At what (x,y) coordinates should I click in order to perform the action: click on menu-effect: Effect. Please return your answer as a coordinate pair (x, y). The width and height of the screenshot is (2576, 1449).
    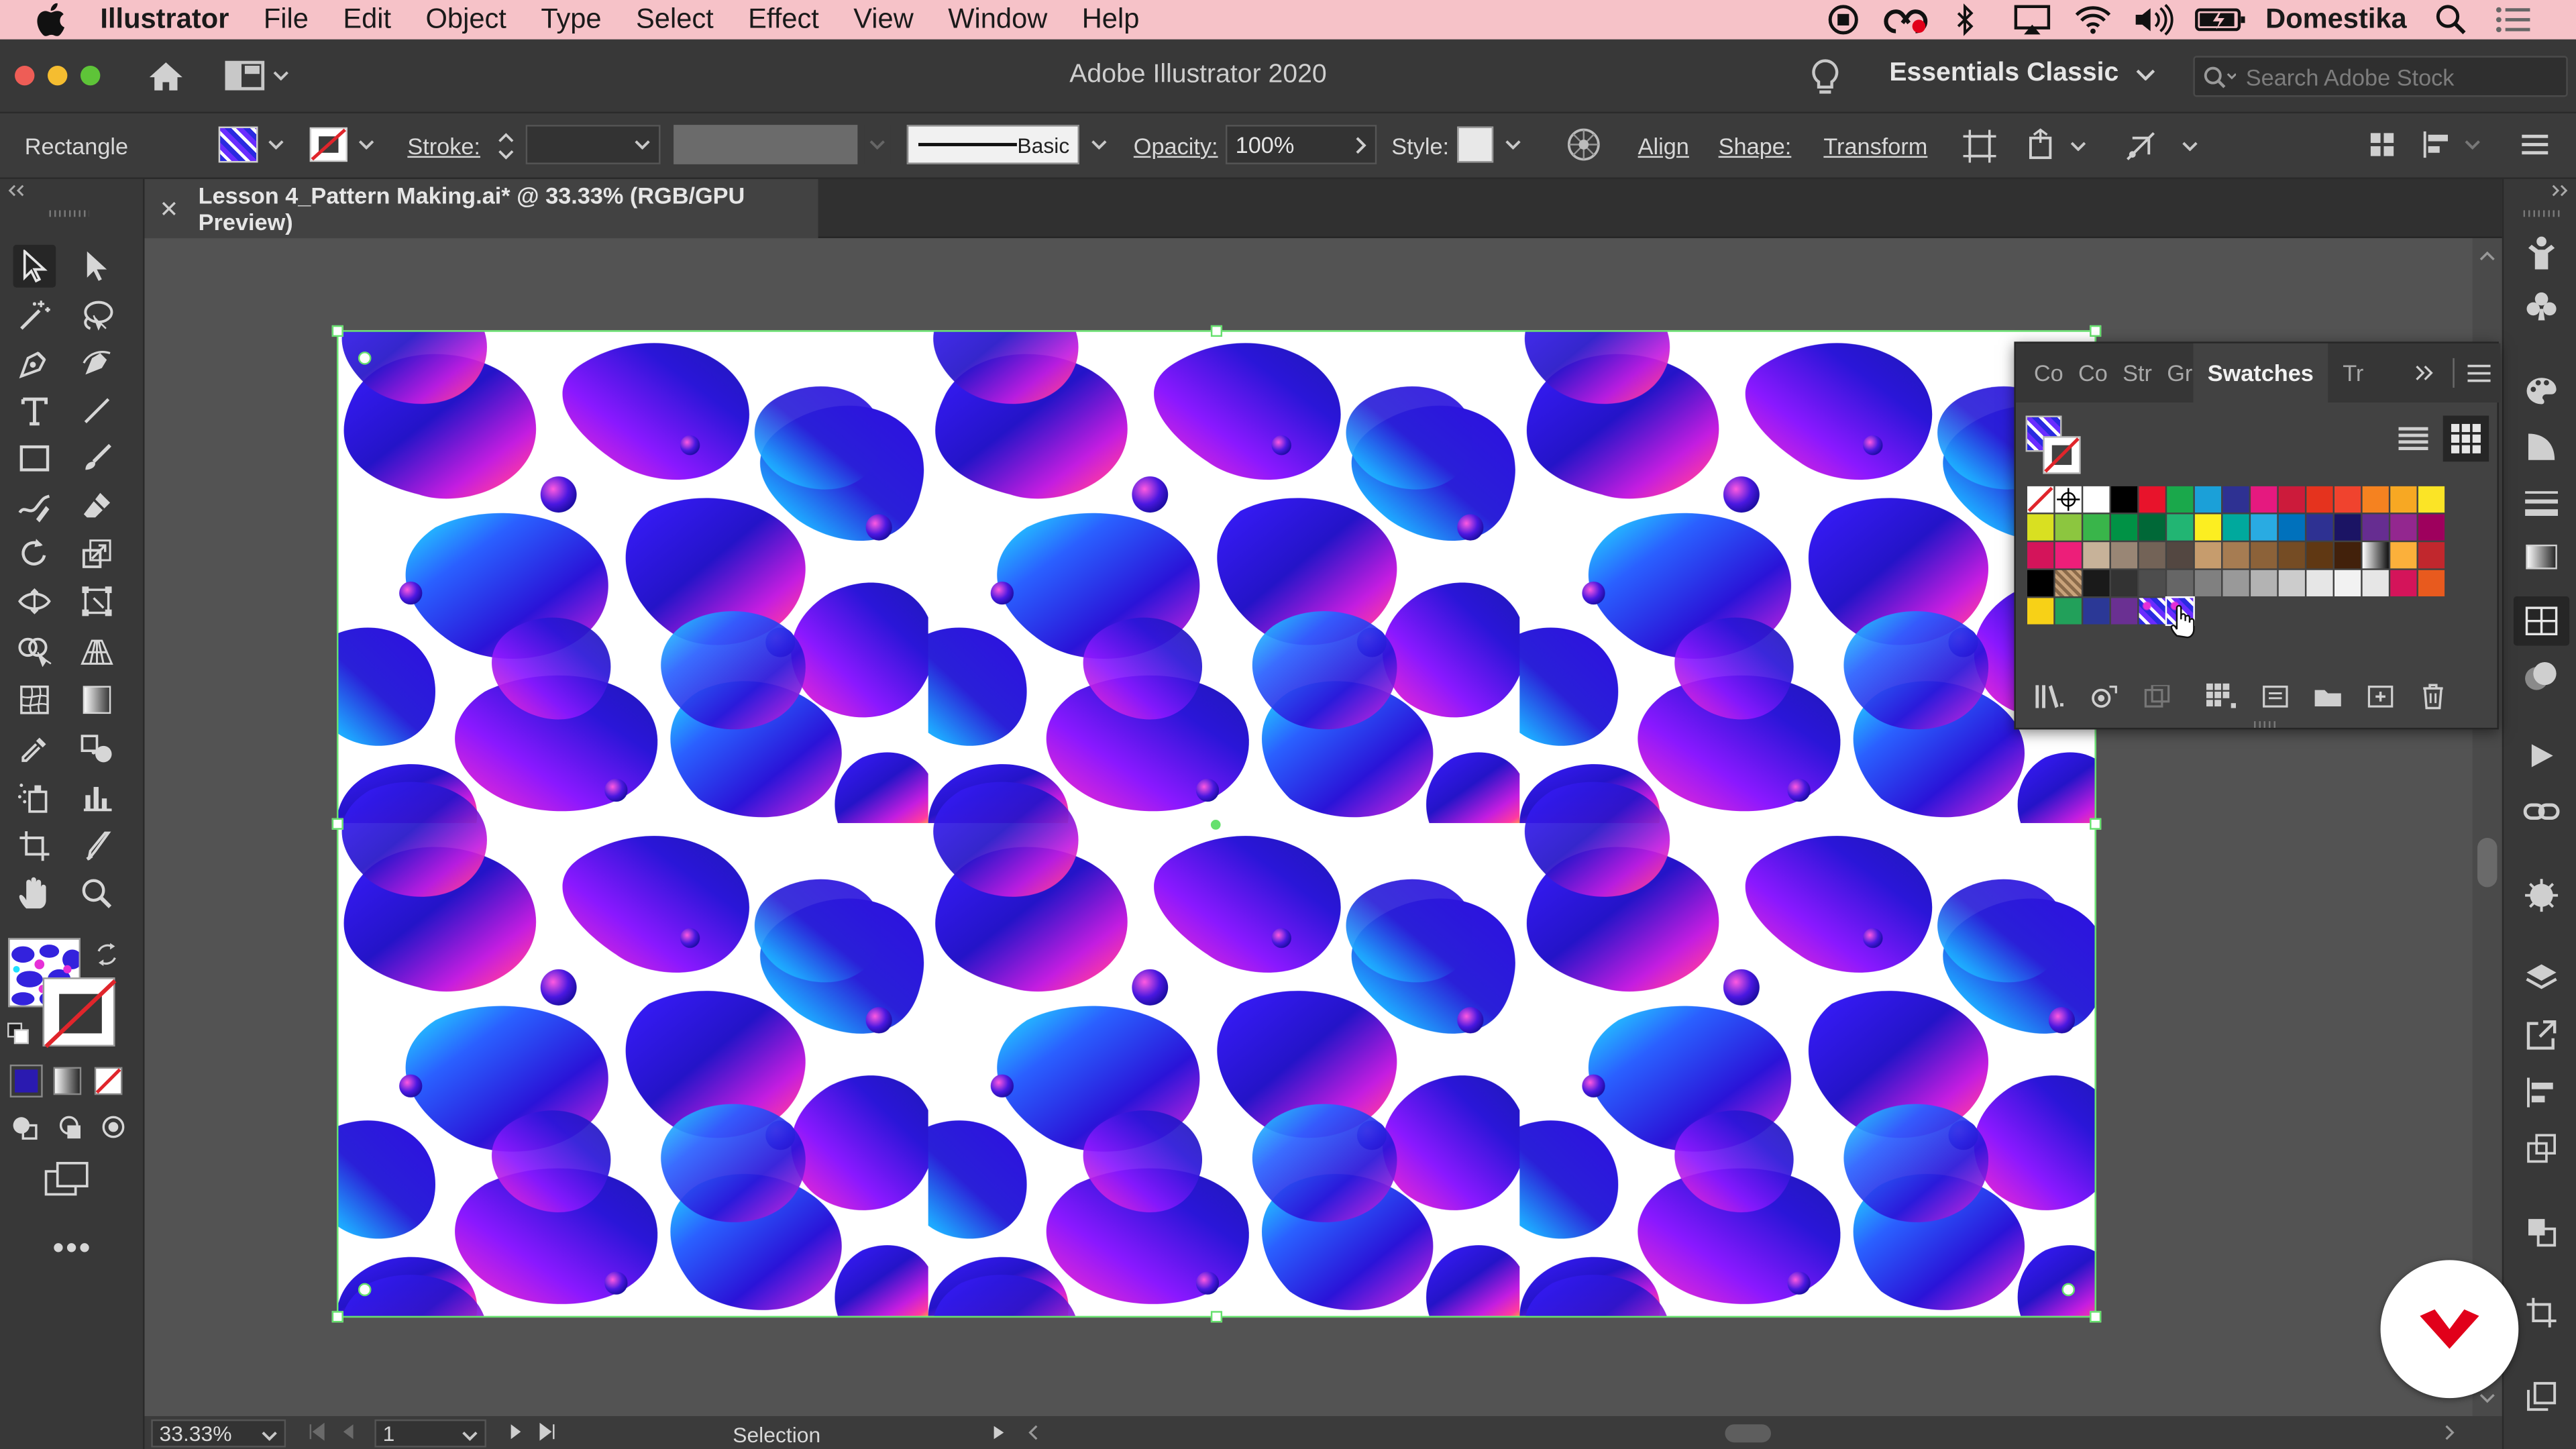
    Looking at the image, I should click on (783, 19).